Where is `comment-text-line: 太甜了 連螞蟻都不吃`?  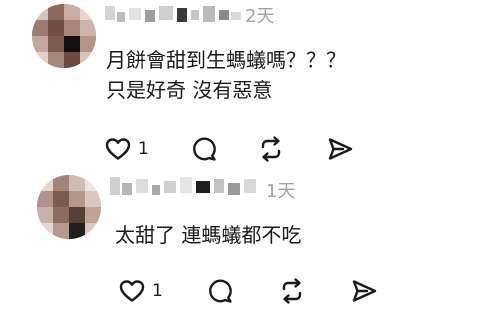 comment-text-line: 太甜了 連螞蟻都不吃 is located at coordinates (208, 235).